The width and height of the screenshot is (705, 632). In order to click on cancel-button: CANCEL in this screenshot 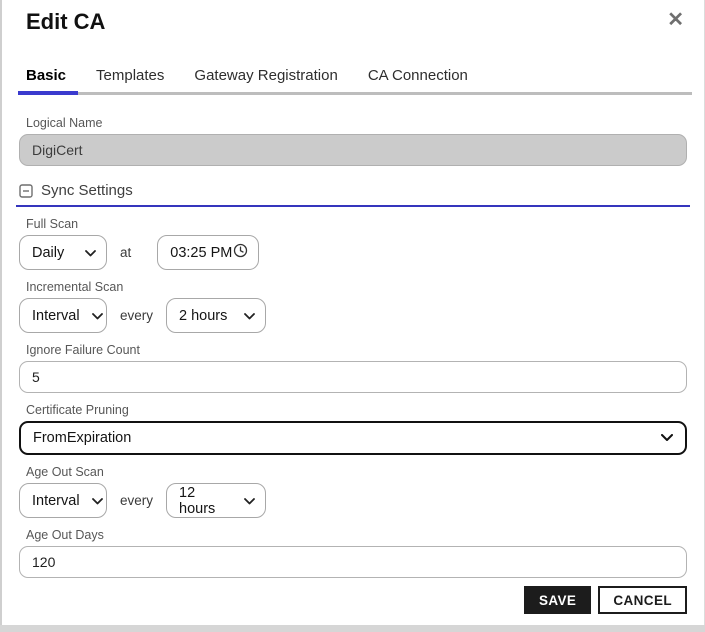, I will do `click(642, 600)`.